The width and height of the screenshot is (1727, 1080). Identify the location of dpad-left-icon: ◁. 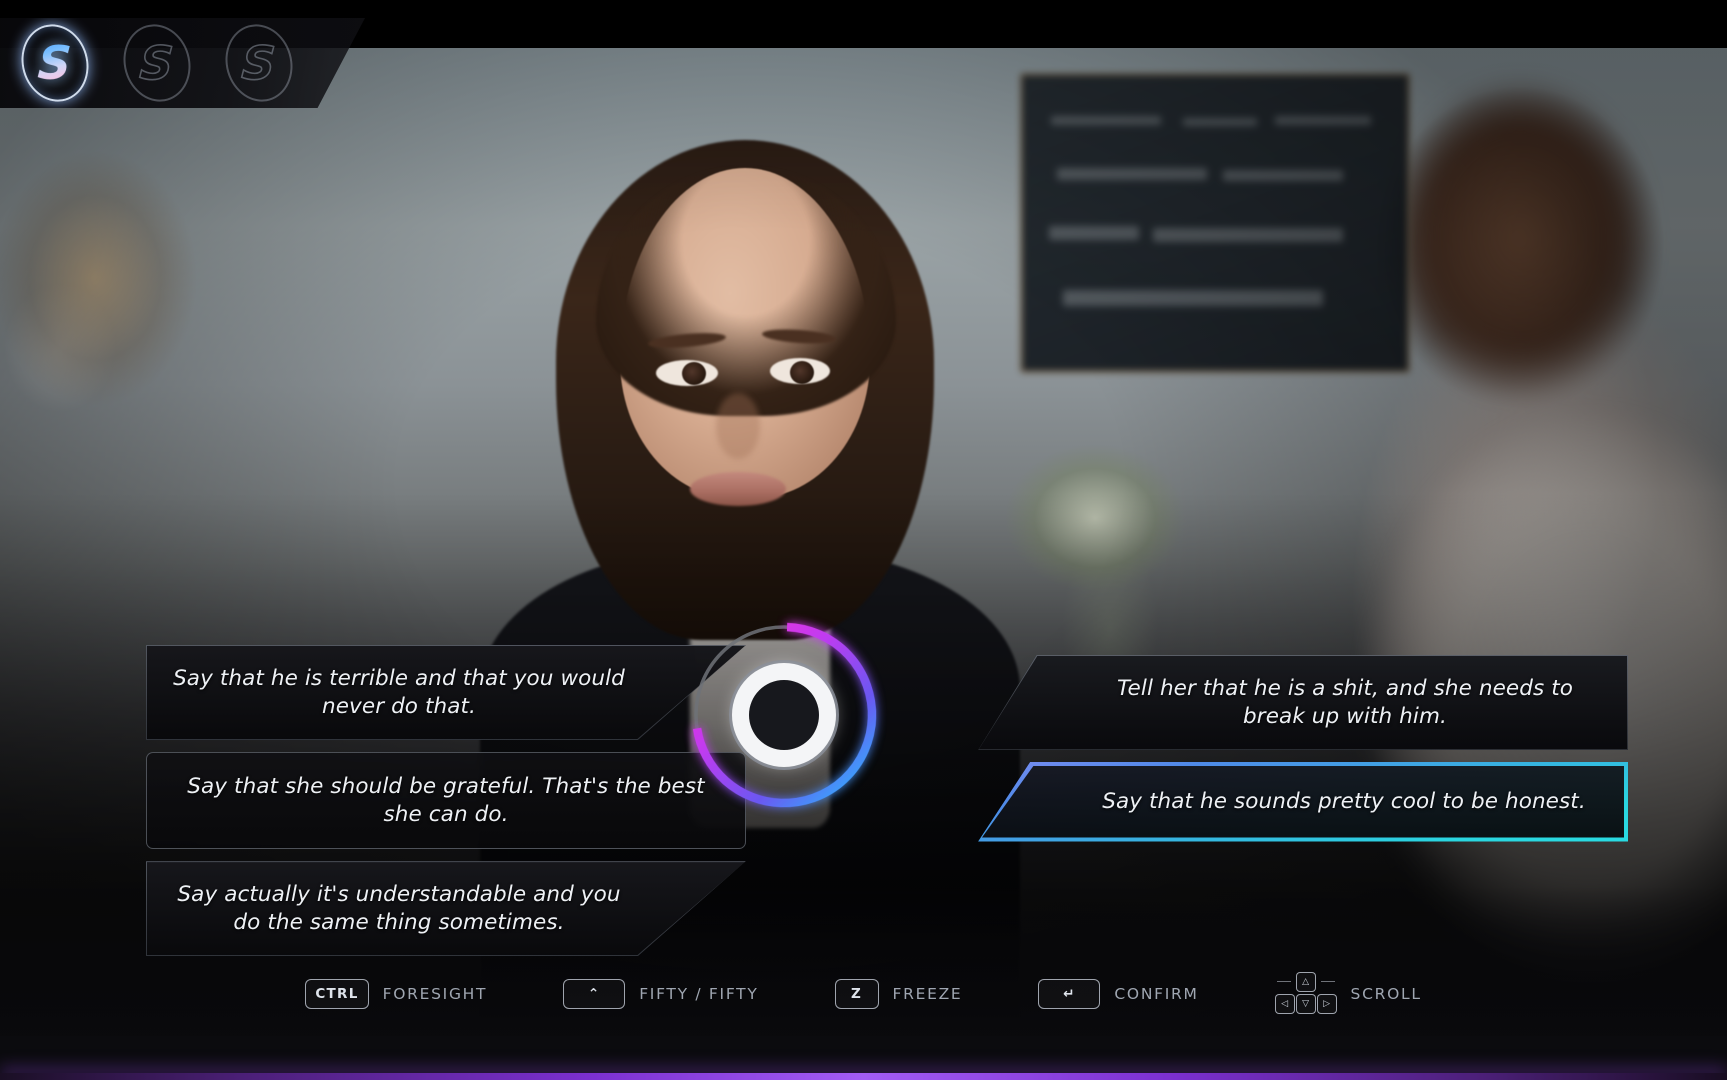
(1284, 1004).